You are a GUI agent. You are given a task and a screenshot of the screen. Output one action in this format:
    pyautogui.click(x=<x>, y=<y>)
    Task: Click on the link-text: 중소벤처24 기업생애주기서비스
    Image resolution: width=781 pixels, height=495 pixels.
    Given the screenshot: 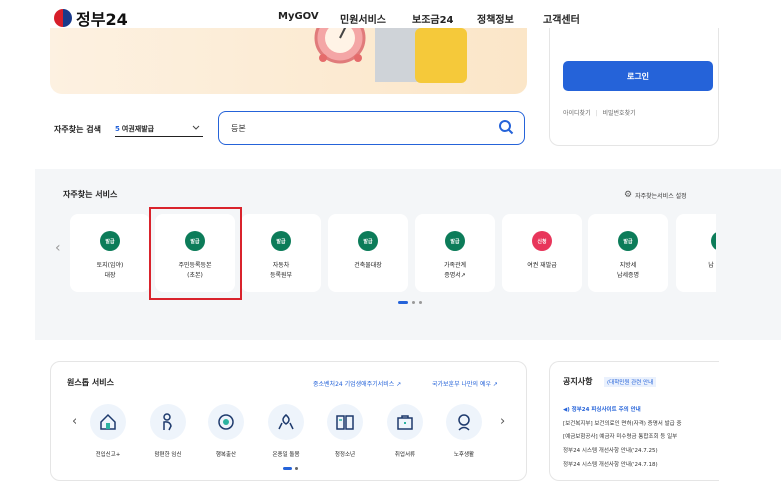 What is the action you would take?
    pyautogui.click(x=354, y=384)
    